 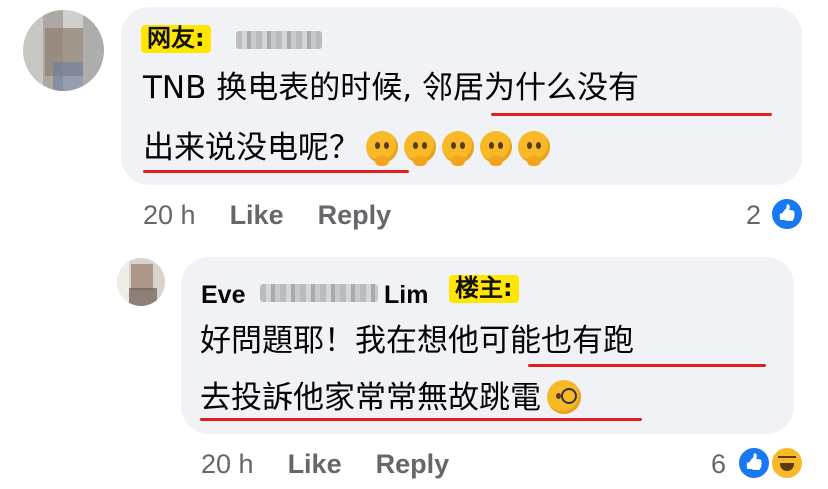 What do you see at coordinates (227, 464) in the screenshot?
I see `reply-timestamp: 20 h` at bounding box center [227, 464].